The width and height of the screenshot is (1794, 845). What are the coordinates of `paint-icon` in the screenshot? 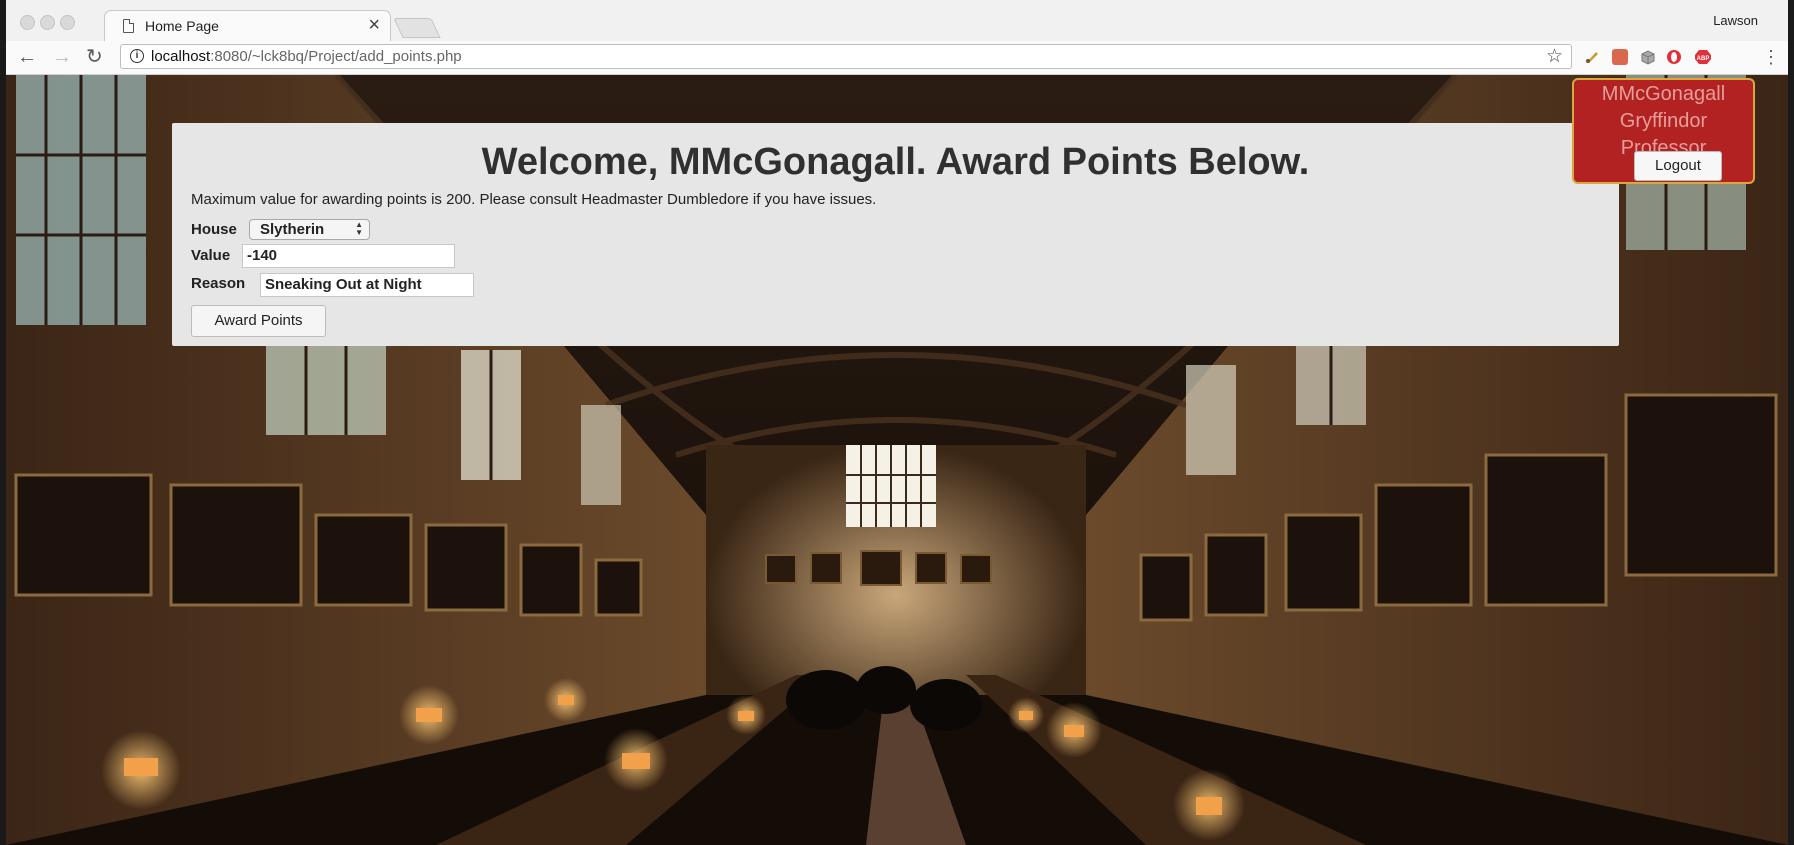 It's located at (1592, 57).